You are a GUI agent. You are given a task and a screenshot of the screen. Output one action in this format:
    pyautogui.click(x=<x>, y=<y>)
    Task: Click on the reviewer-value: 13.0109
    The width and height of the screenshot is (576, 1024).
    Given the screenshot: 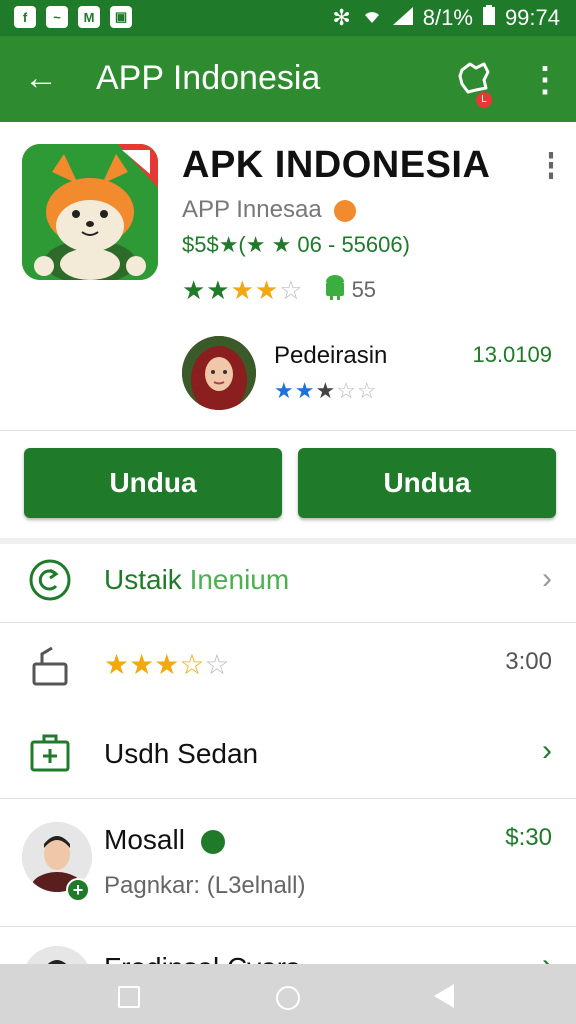 What is the action you would take?
    pyautogui.click(x=512, y=354)
    